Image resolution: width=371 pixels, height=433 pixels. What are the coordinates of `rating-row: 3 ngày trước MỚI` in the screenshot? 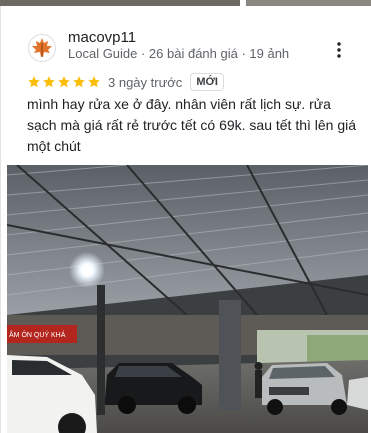 It's located at (125, 82).